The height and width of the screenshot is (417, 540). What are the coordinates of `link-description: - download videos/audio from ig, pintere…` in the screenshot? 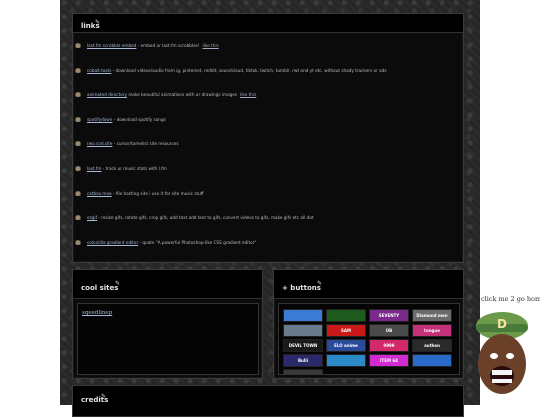 It's located at (249, 70).